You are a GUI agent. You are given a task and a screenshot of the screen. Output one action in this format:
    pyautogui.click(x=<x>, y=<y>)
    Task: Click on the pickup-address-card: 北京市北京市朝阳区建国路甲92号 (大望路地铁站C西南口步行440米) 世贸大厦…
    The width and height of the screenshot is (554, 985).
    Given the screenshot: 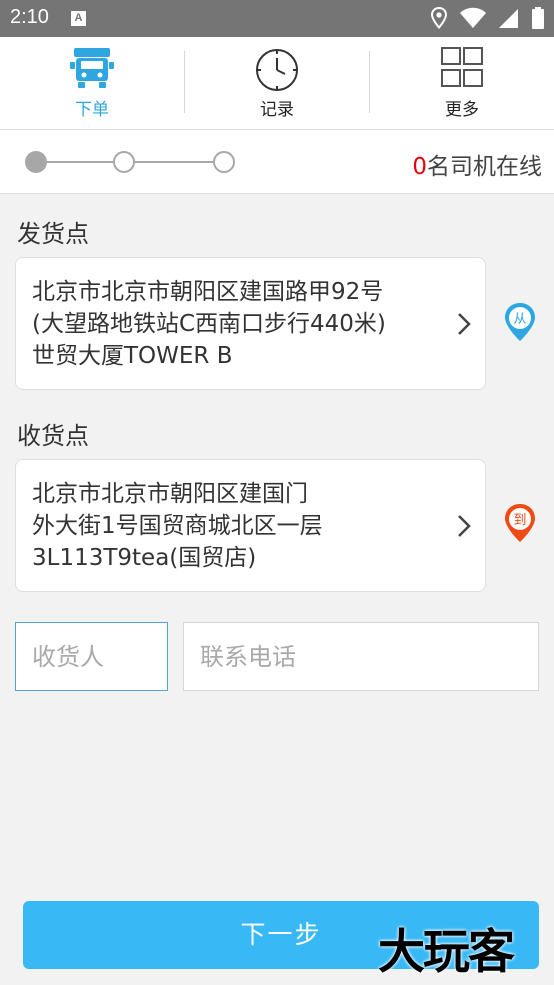 What is the action you would take?
    pyautogui.click(x=250, y=323)
    